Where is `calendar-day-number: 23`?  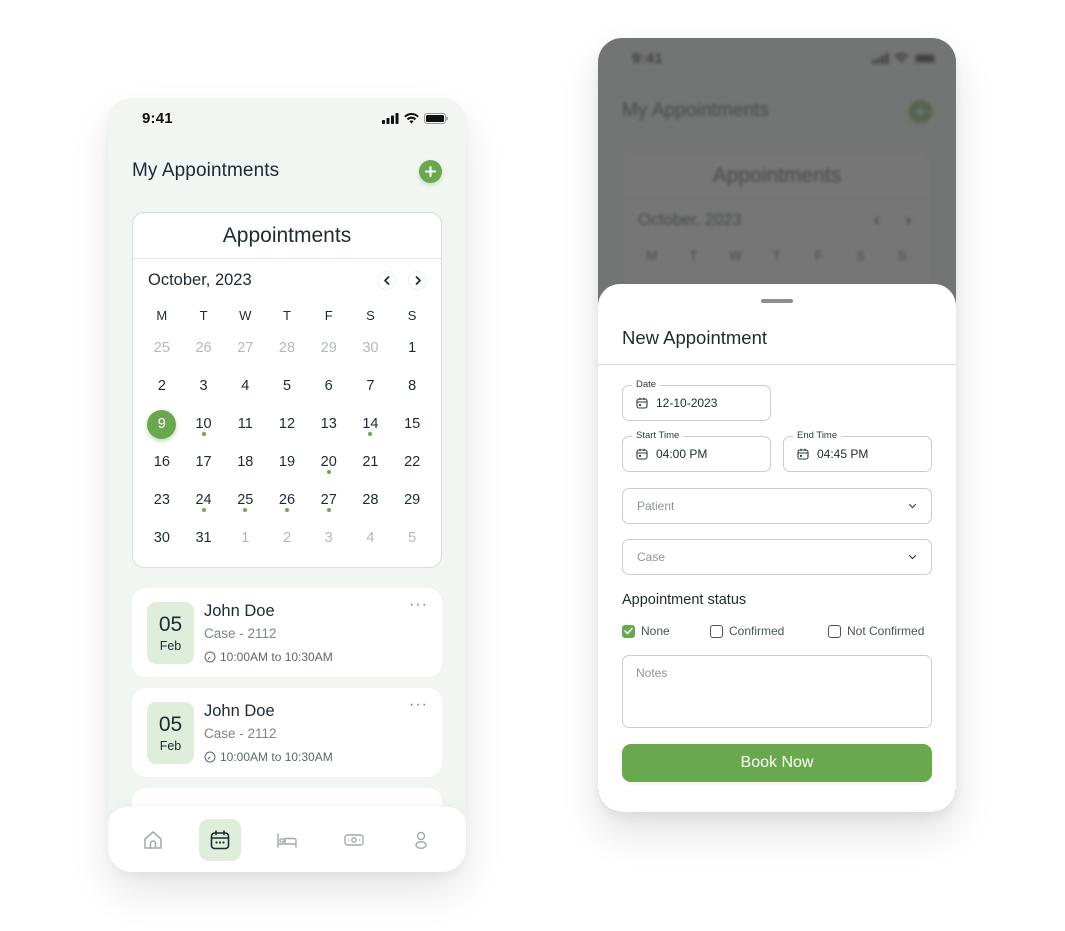
calendar-day-number: 23 is located at coordinates (161, 500).